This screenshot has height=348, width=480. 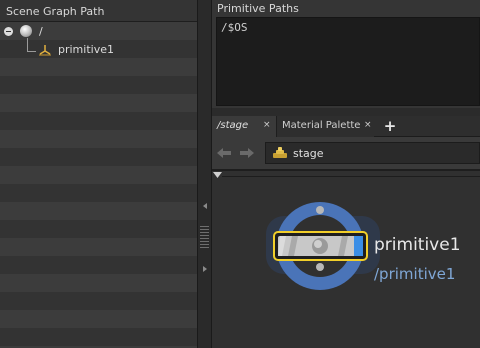 What do you see at coordinates (346, 8) in the screenshot?
I see `primitive-paths-header: Primitive Paths` at bounding box center [346, 8].